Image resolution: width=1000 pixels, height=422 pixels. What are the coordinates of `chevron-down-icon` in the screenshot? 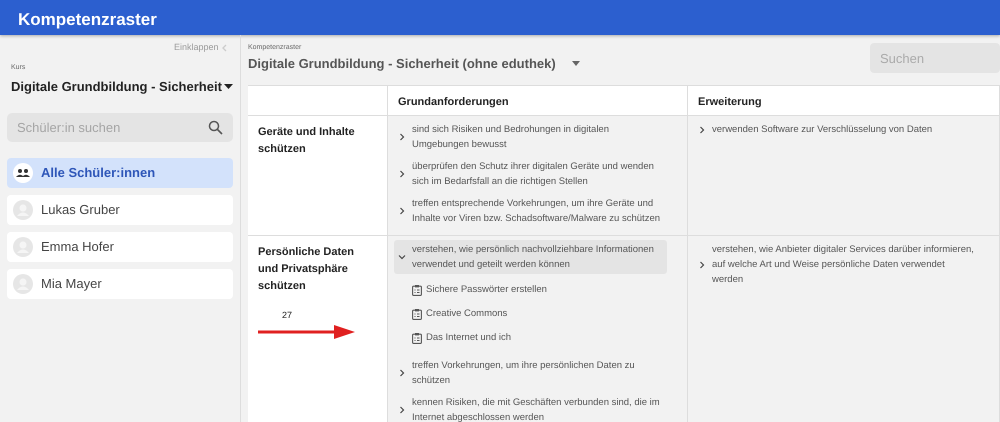 It's located at (402, 257).